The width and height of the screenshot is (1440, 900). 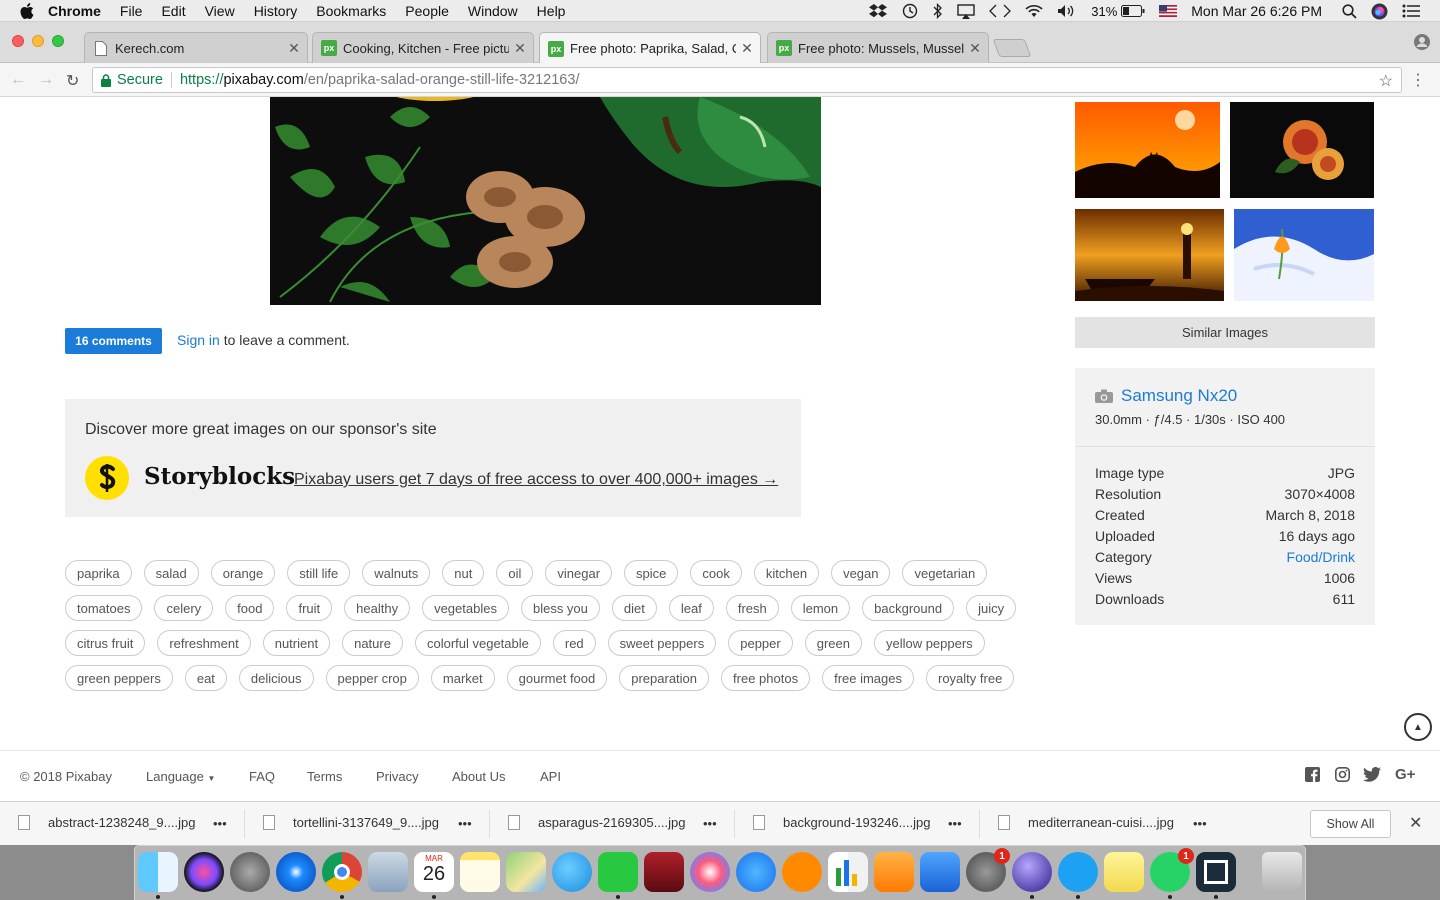 What do you see at coordinates (550, 776) in the screenshot?
I see `footer-link-api: API` at bounding box center [550, 776].